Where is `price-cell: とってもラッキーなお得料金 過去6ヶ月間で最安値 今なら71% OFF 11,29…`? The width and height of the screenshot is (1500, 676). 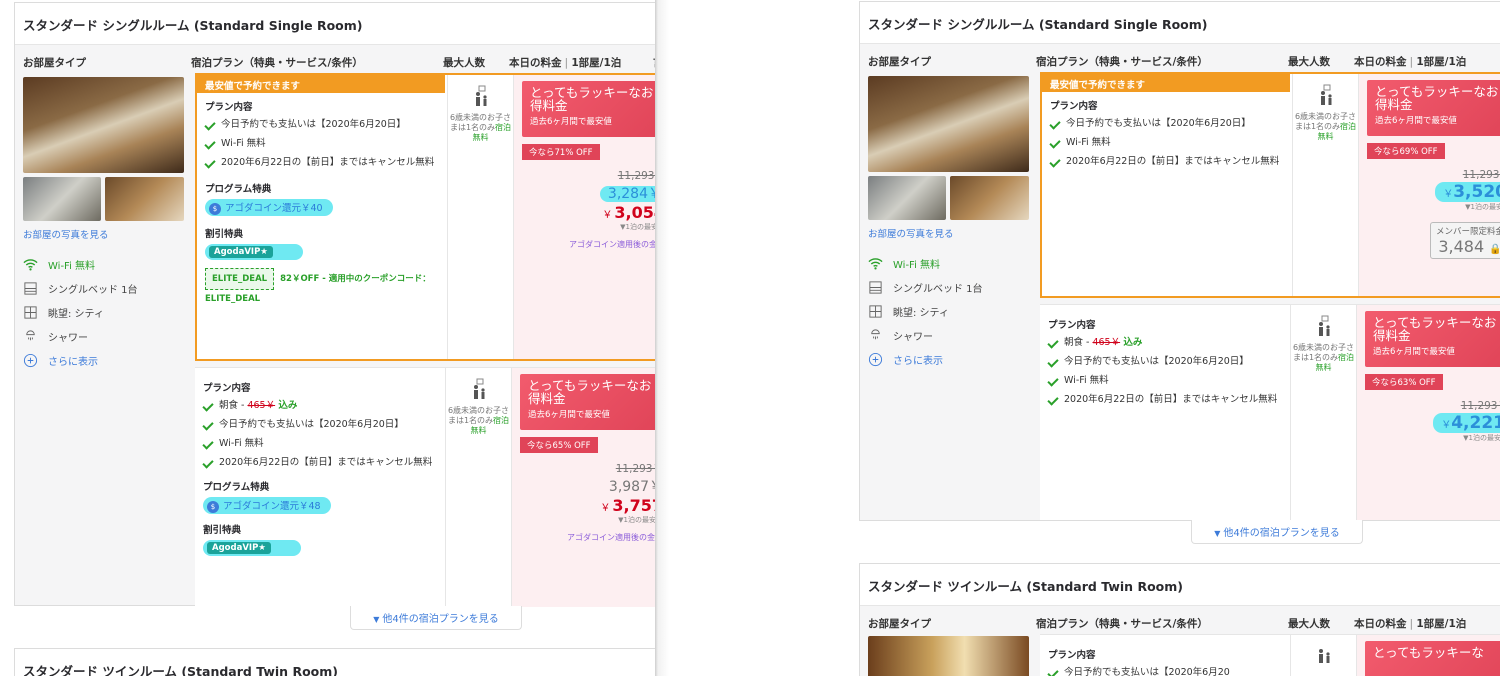
price-cell: とってもラッキーなお得料金 過去6ヶ月間で最安値 今なら71% OFF 11,29… is located at coordinates (584, 217).